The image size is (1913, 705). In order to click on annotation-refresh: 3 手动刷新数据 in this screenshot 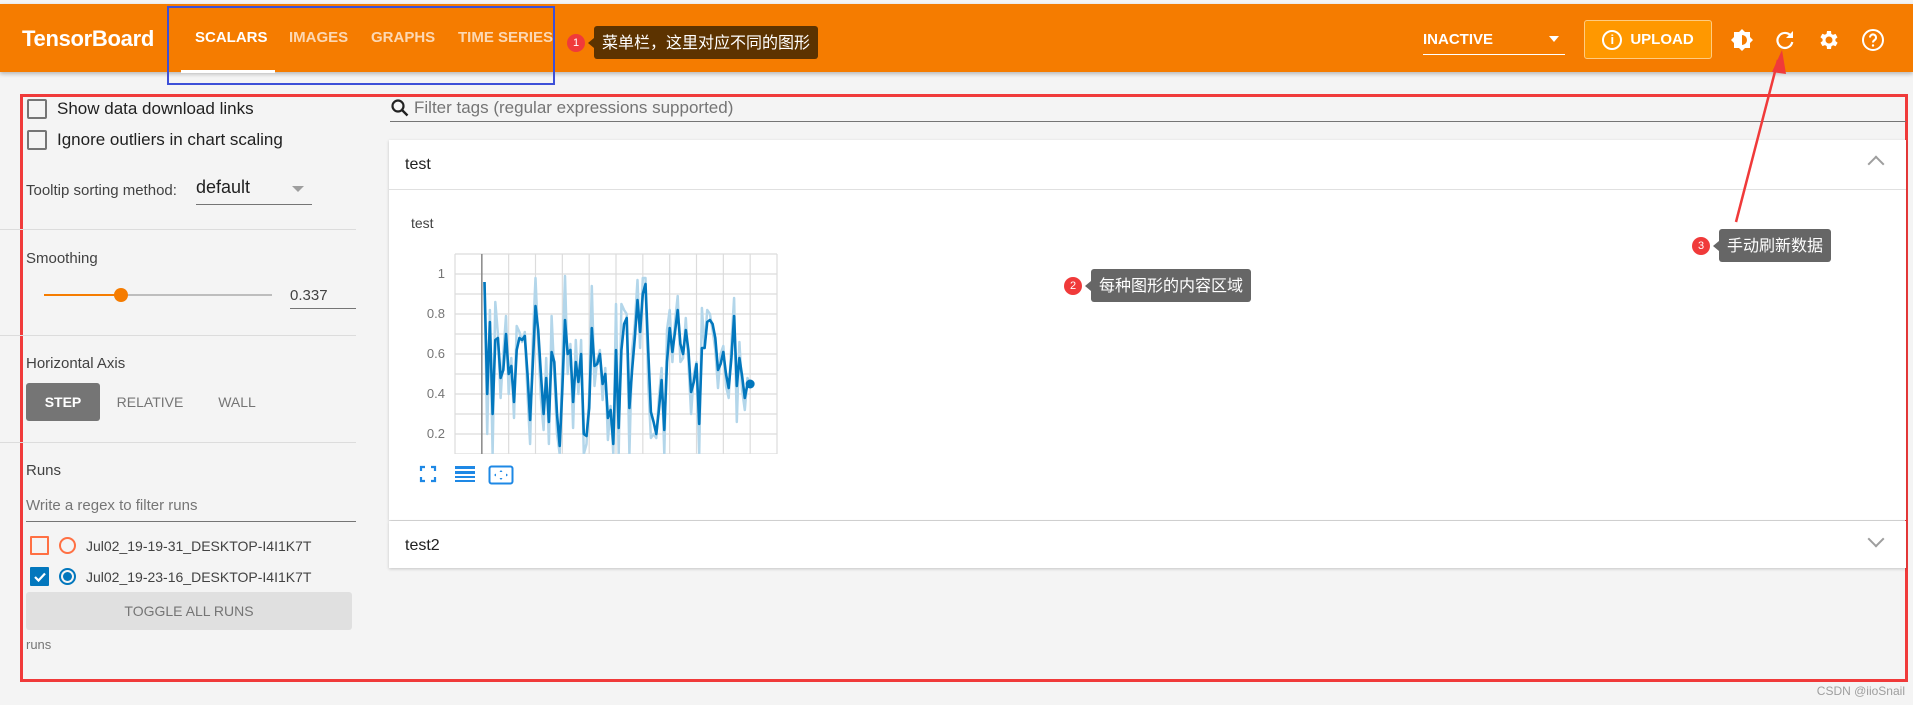, I will do `click(1762, 245)`.